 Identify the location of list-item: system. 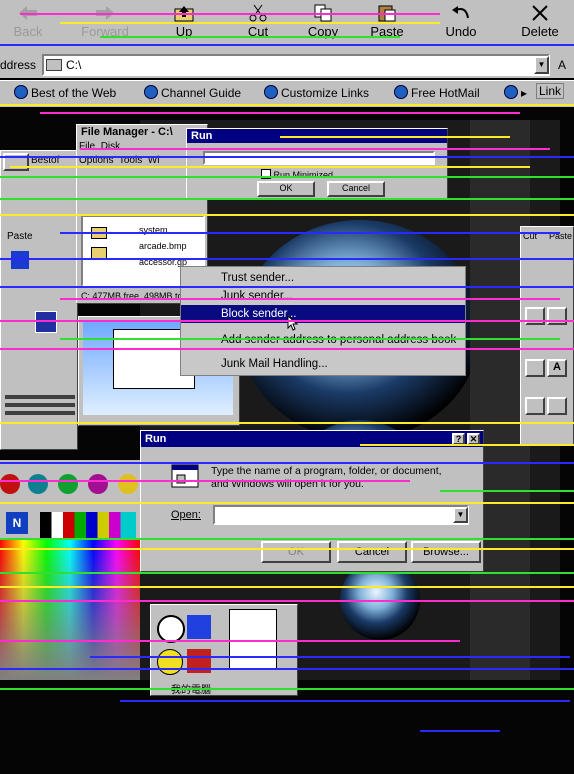
(153, 230).